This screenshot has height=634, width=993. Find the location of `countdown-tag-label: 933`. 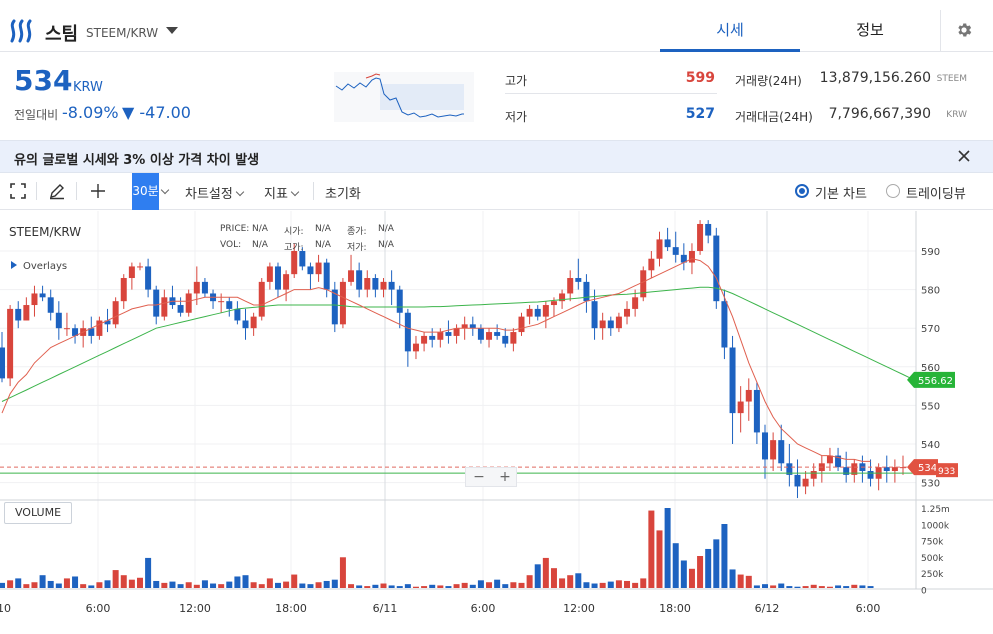

countdown-tag-label: 933 is located at coordinates (946, 472).